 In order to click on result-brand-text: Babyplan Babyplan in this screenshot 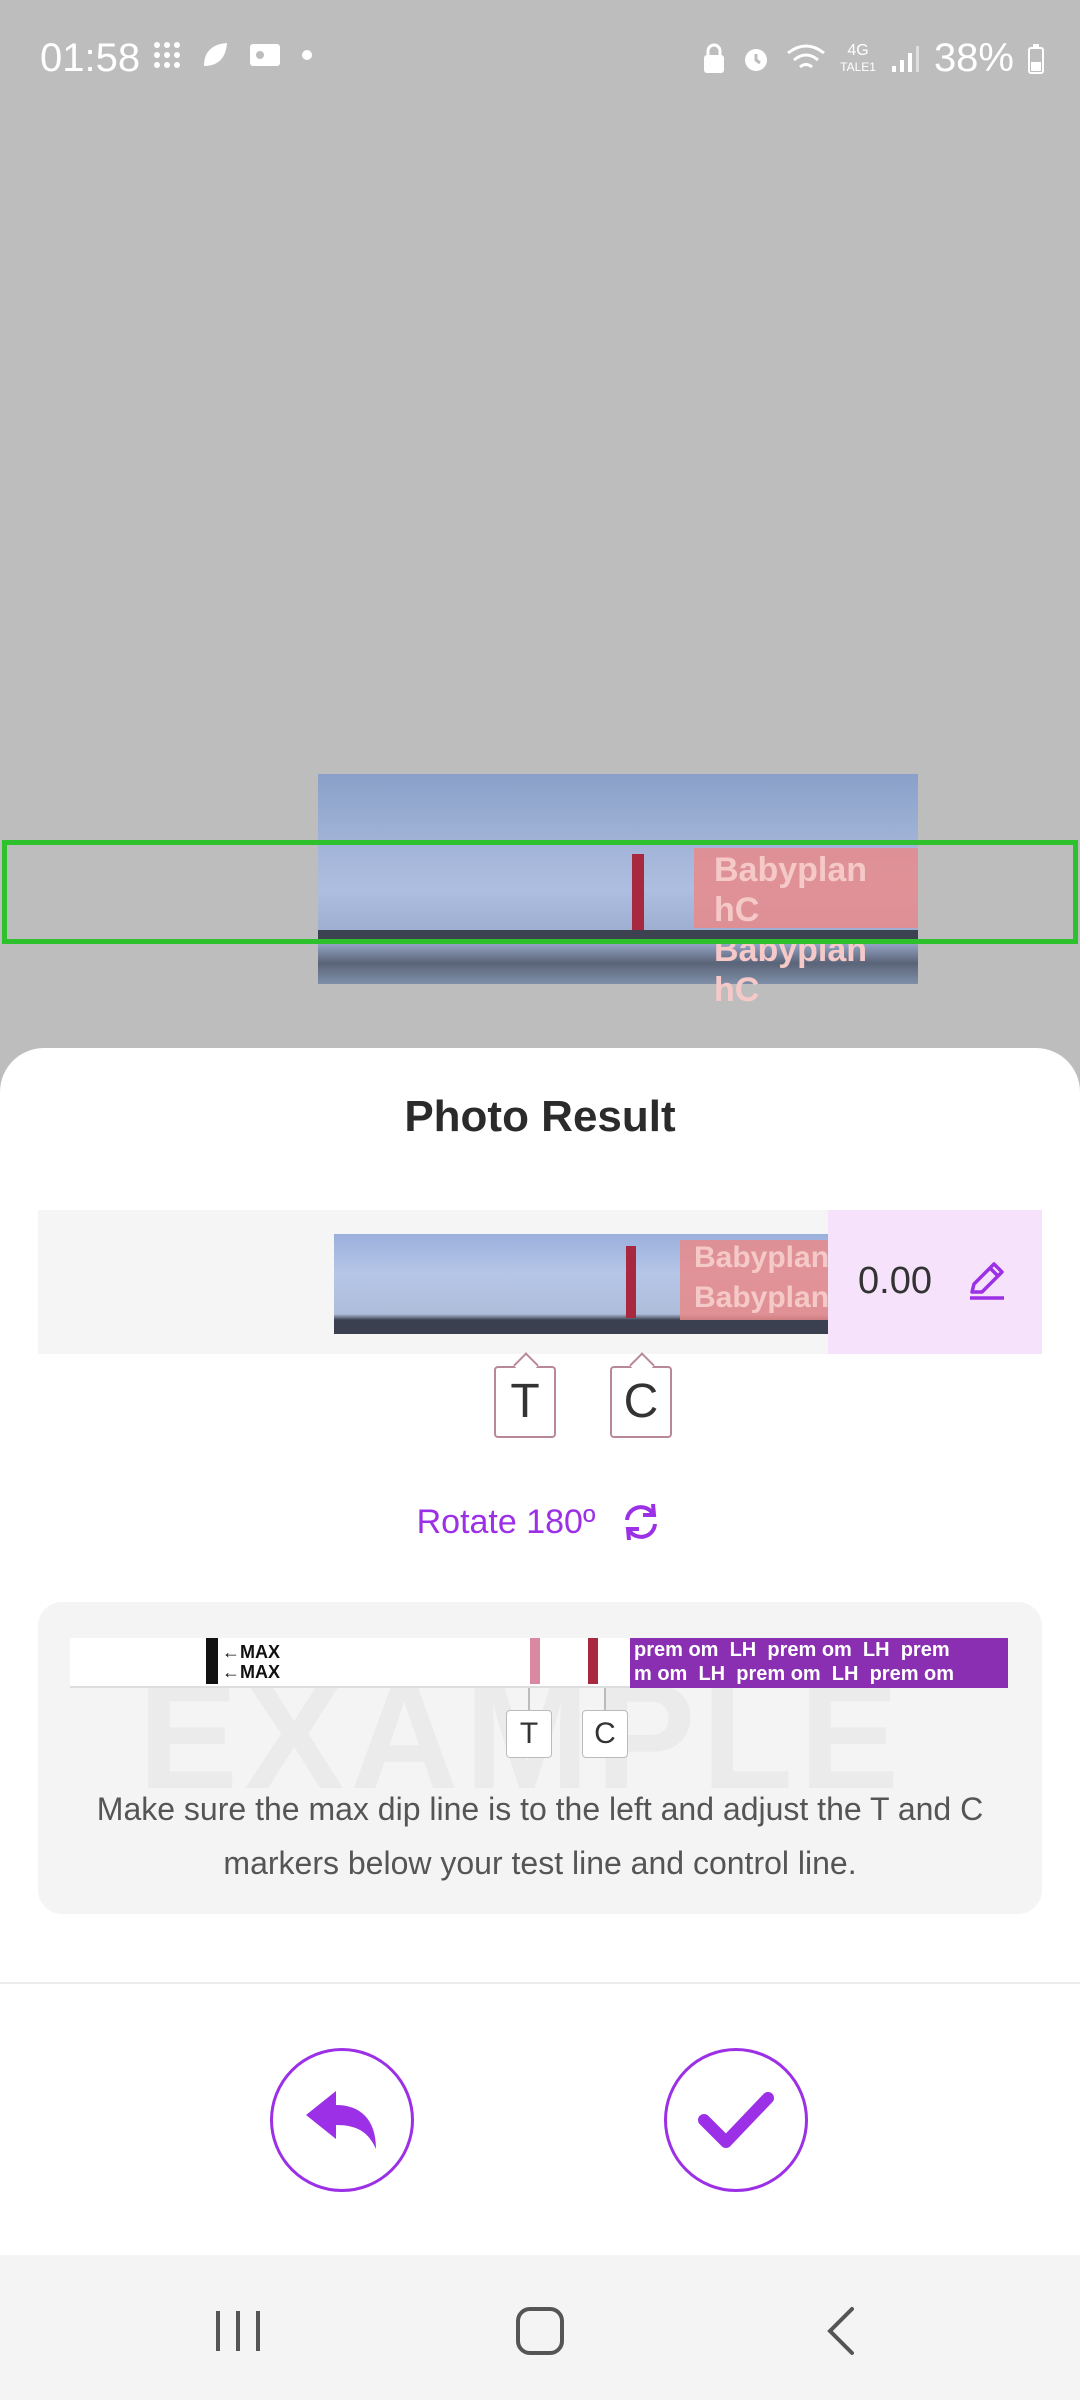, I will do `click(762, 1277)`.